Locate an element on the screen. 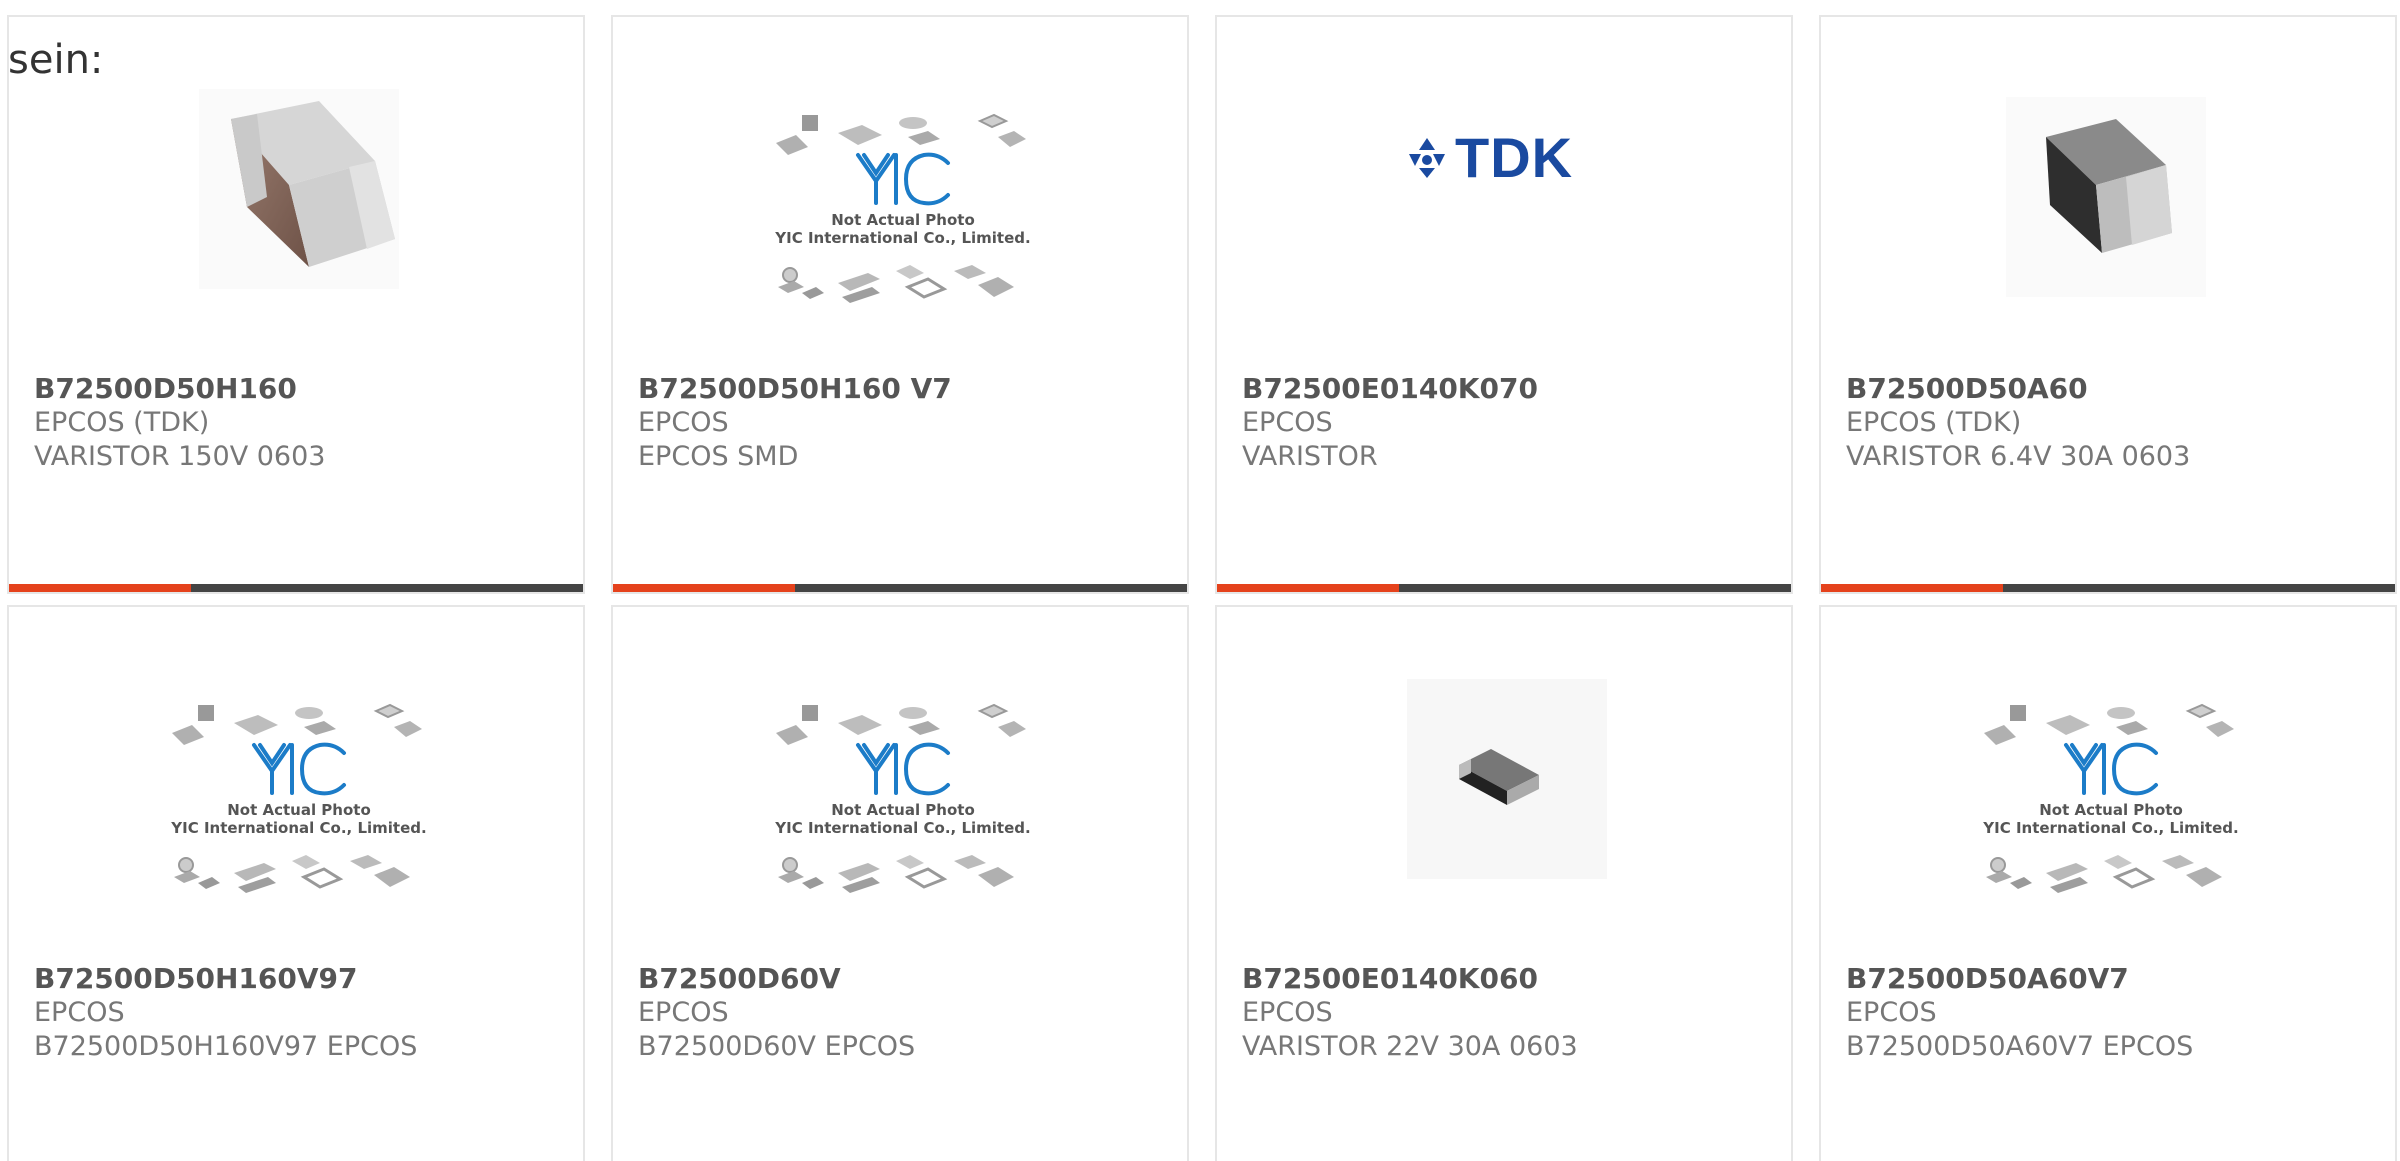  product-card-text: B72500E0140K070 EPCOS VARISTOR is located at coordinates (1506, 423).